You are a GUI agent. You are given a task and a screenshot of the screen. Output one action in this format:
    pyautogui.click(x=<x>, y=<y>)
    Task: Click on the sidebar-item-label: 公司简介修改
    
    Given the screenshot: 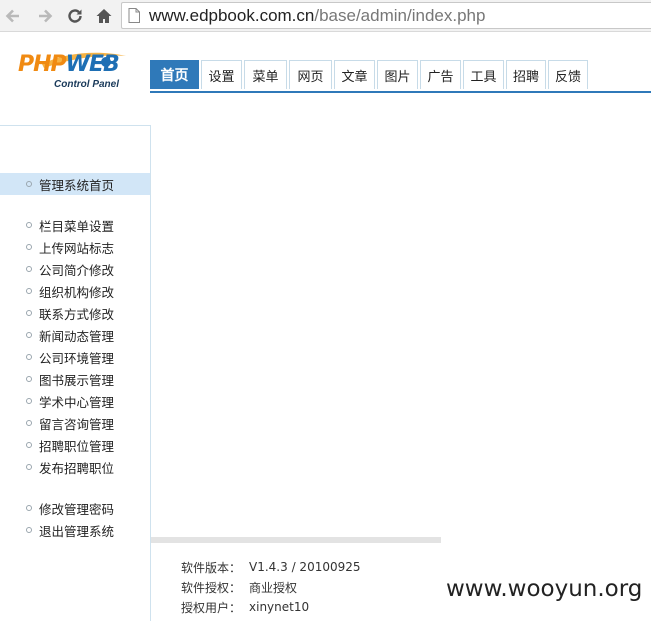 What is the action you would take?
    pyautogui.click(x=77, y=270)
    